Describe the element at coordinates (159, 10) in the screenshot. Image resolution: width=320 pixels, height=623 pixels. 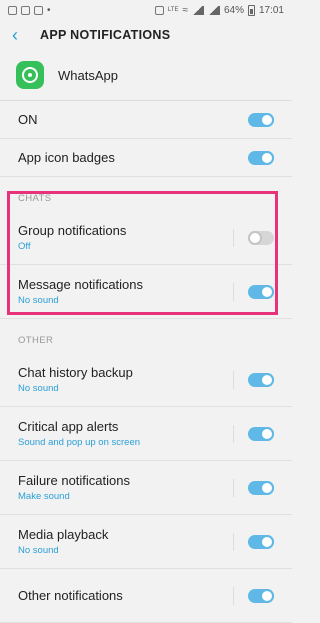
I see `alarm-icon` at that location.